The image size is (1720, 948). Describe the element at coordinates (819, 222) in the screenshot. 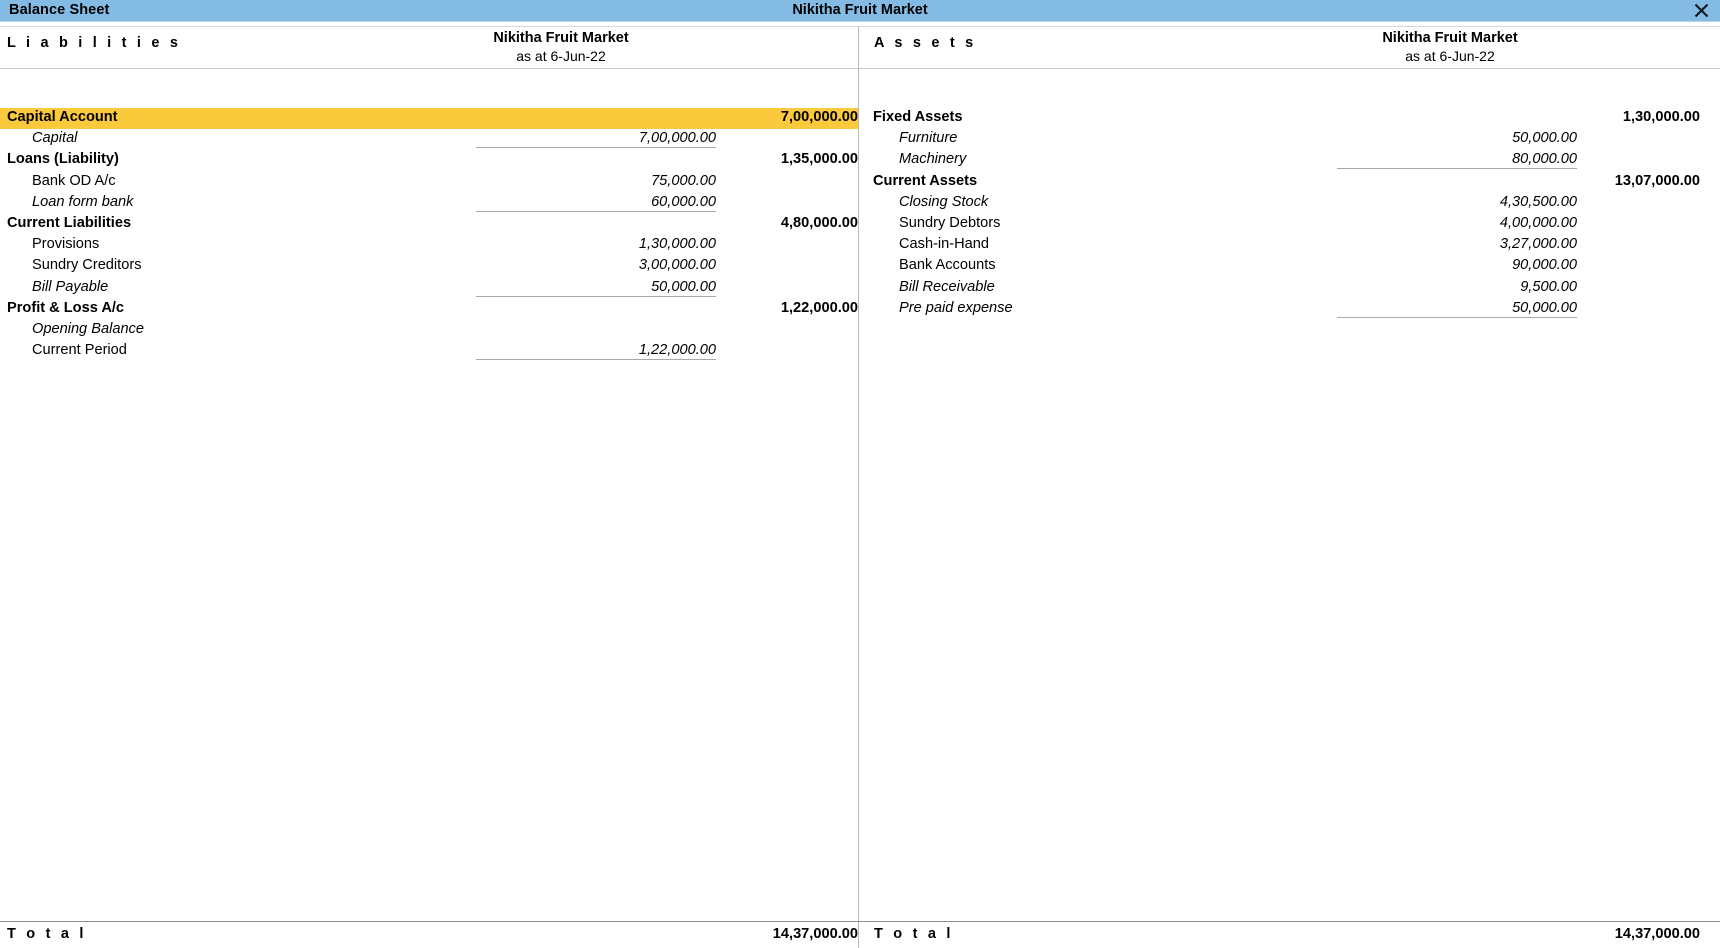

I see `ledger-group-amount: 4,80,000.00` at that location.